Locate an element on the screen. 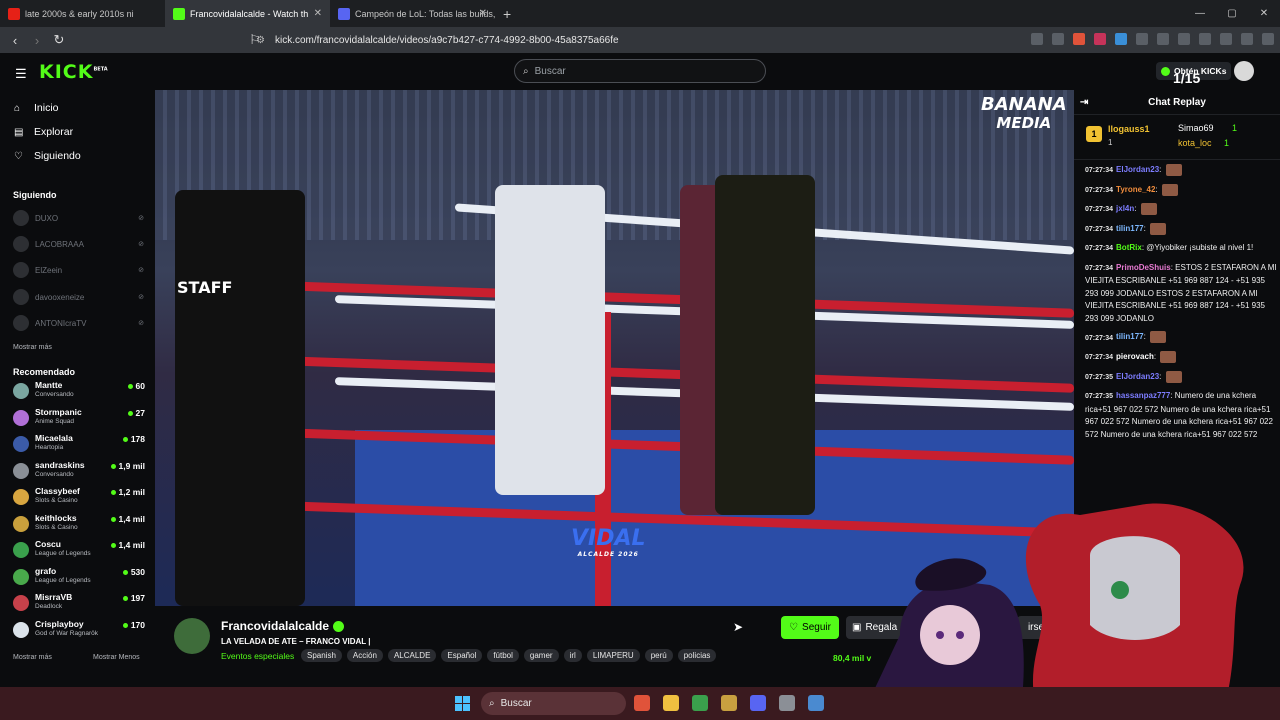  channel-avatar is located at coordinates (192, 636).